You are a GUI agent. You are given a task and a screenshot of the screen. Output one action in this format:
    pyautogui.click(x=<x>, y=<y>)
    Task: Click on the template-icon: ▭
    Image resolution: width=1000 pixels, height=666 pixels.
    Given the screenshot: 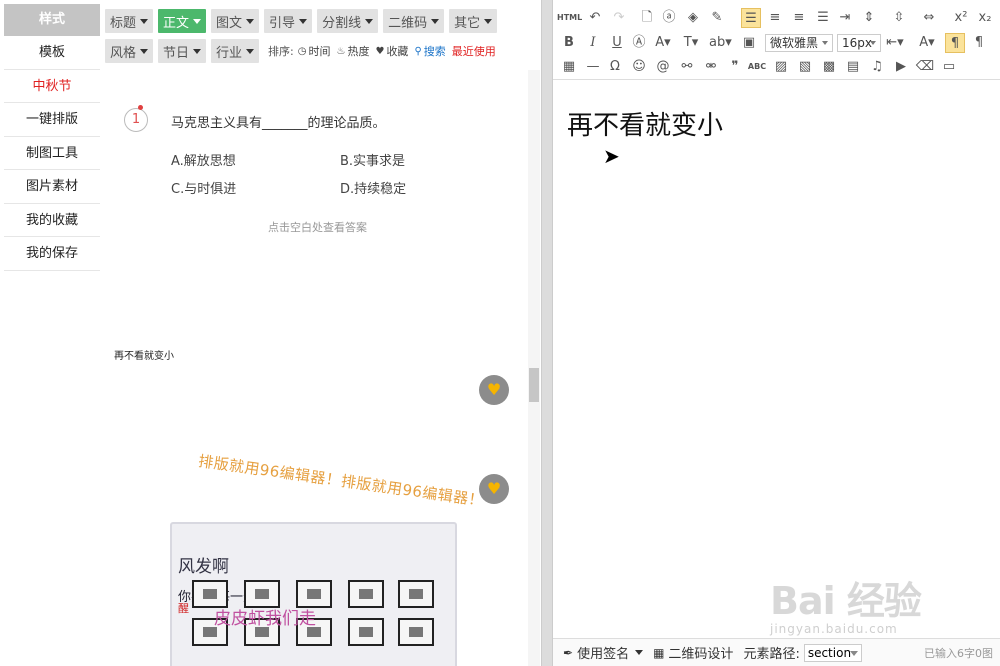 What is the action you would take?
    pyautogui.click(x=949, y=67)
    